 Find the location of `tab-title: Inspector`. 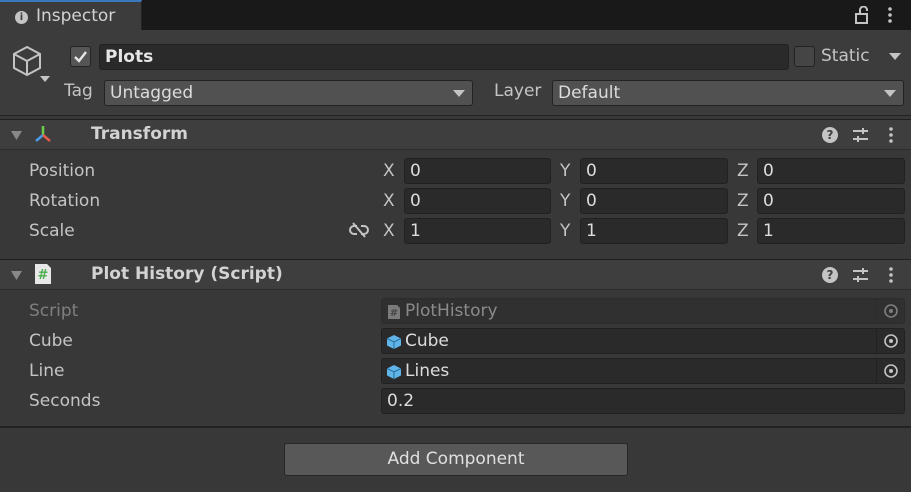

tab-title: Inspector is located at coordinates (76, 16).